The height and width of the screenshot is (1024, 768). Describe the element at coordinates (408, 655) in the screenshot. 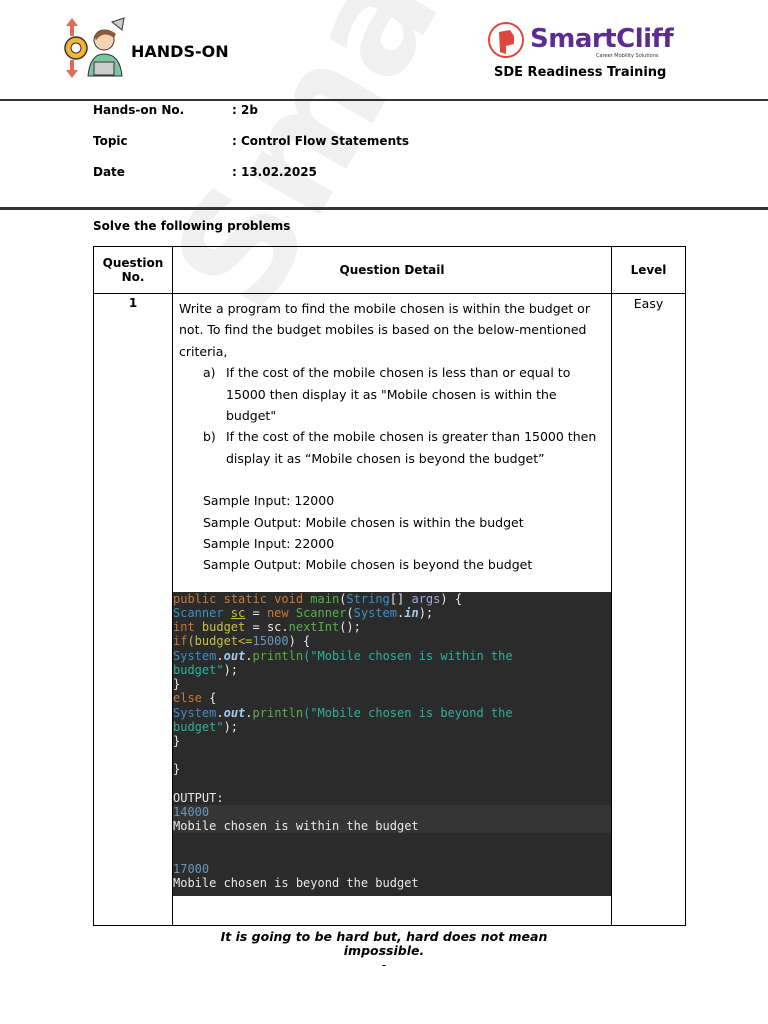

I see `code-token: ("Mobile chosen is within the` at that location.